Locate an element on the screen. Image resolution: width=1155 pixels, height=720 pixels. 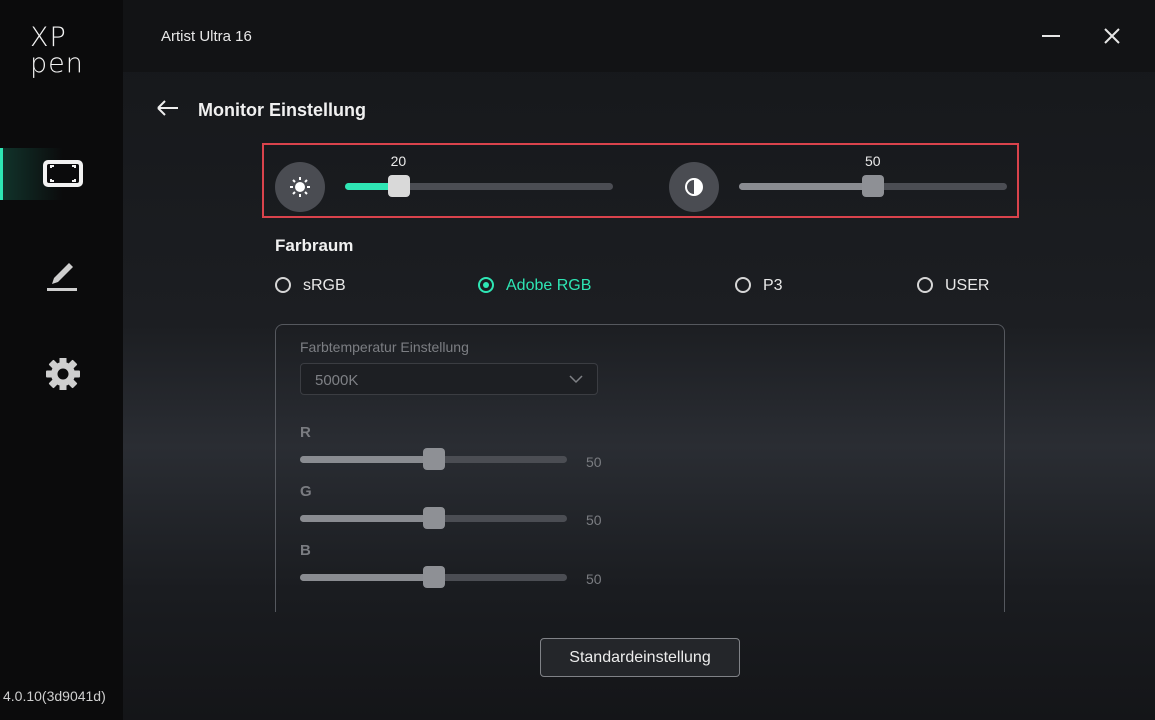
sun-icon is located at coordinates (300, 187).